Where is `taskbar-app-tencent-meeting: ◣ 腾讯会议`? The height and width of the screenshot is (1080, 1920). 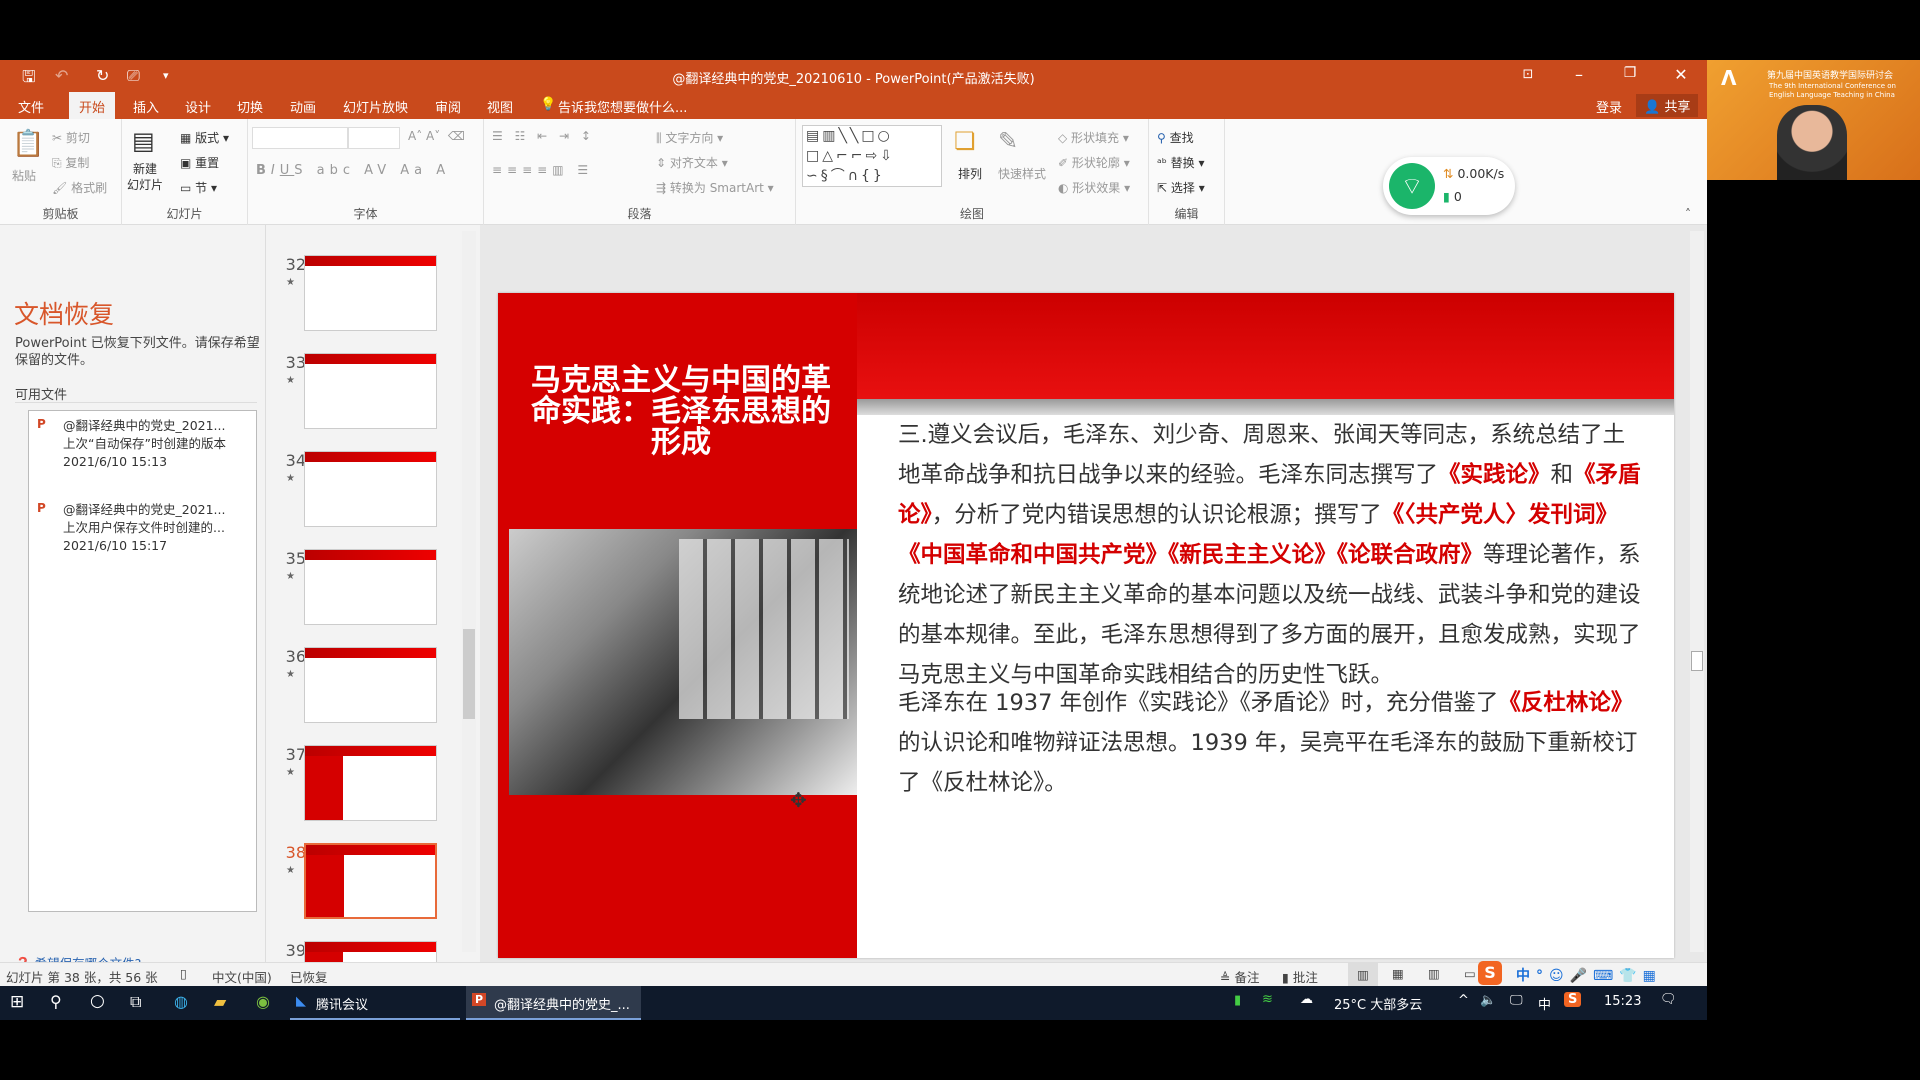
taskbar-app-tencent-meeting: ◣ 腾讯会议 is located at coordinates (375, 1003).